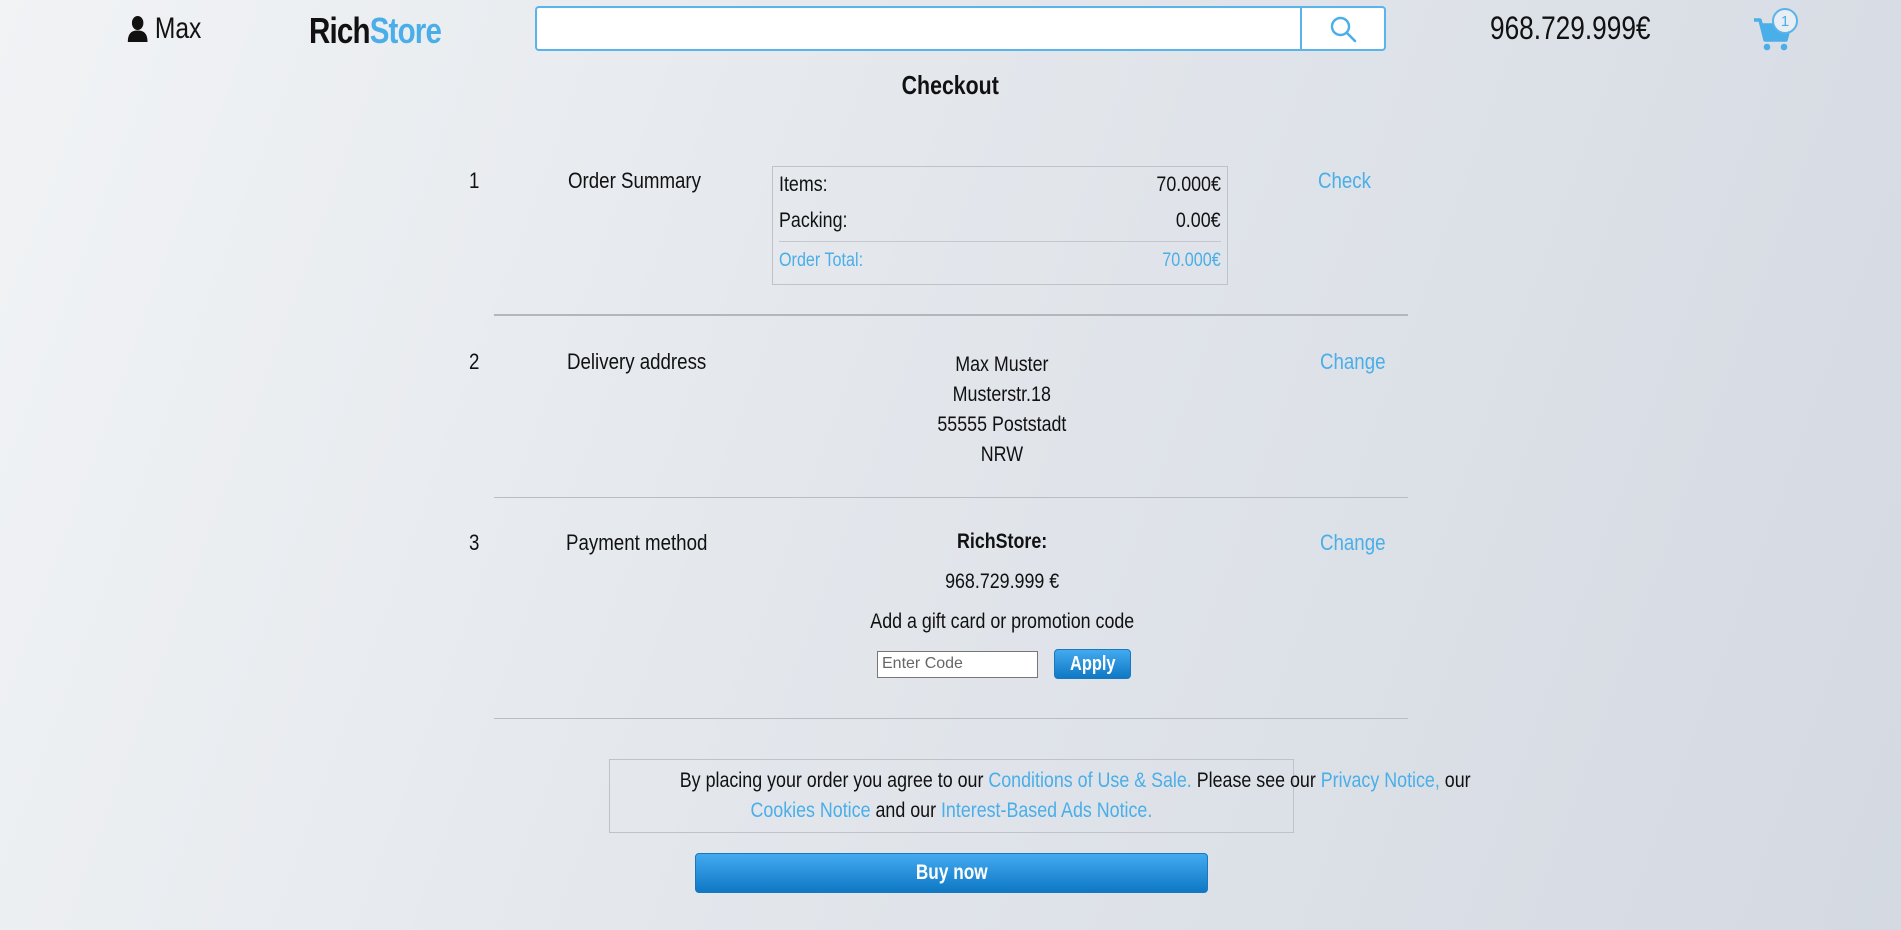  Describe the element at coordinates (1046, 810) in the screenshot. I see `ads-notice-link: Interest-Based Ads Notice.` at that location.